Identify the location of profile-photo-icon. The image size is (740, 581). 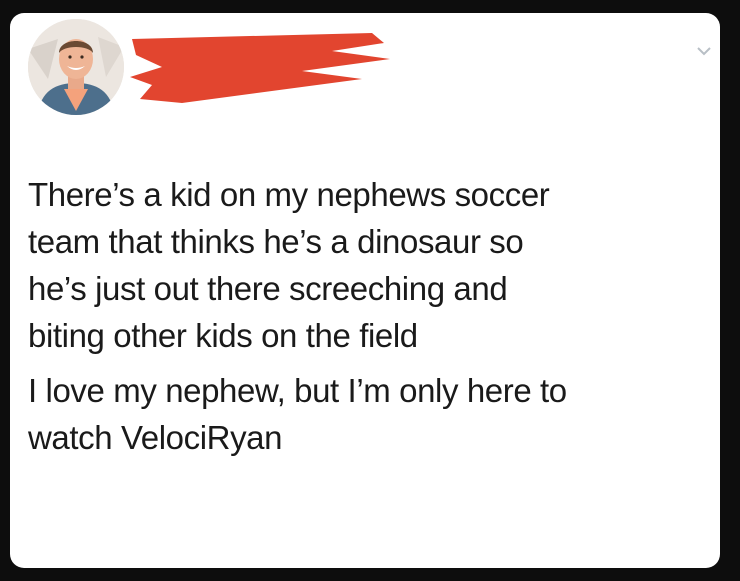
(76, 67).